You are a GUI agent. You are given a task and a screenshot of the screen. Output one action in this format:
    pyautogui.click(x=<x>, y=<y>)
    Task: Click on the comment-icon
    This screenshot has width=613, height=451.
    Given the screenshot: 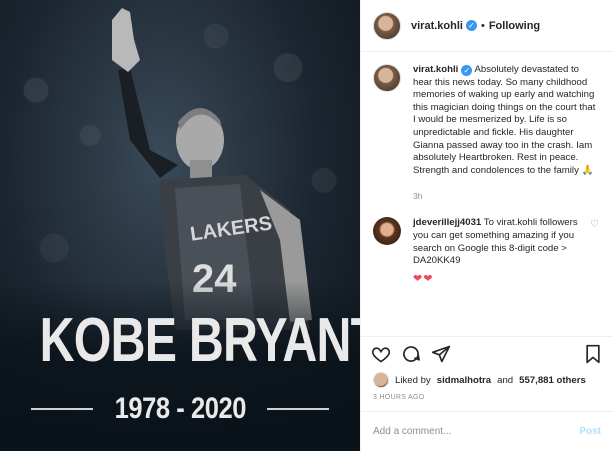 What is the action you would take?
    pyautogui.click(x=411, y=354)
    